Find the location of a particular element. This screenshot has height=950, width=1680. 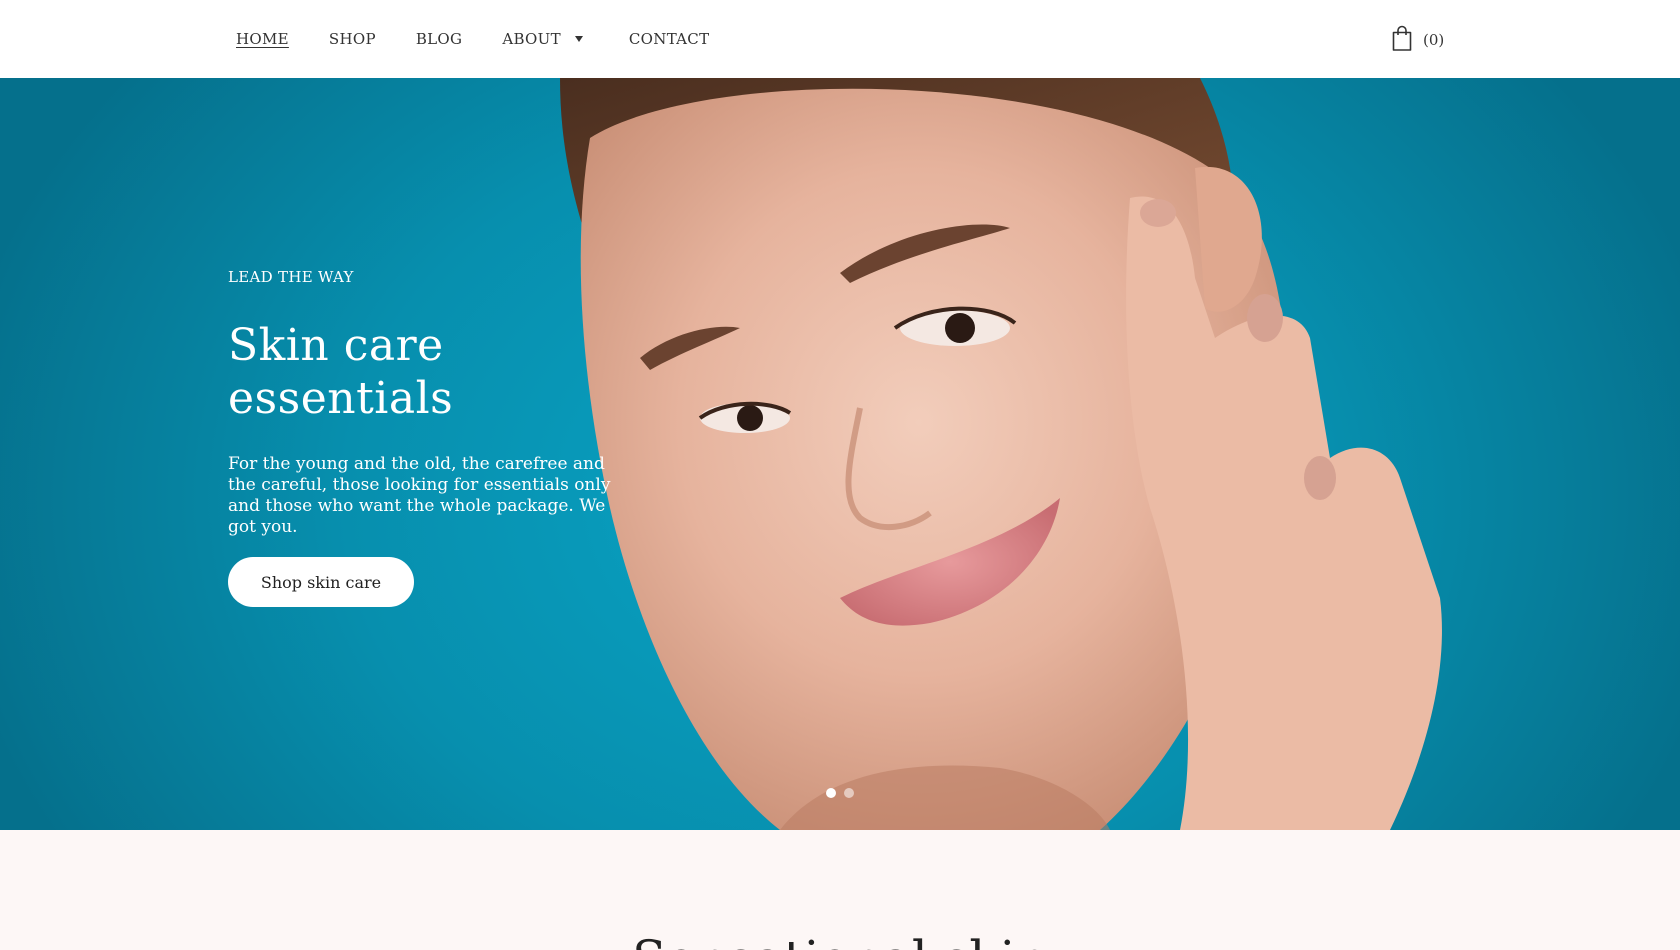

shop-skin-care-button: Shop skin care is located at coordinates (321, 582).